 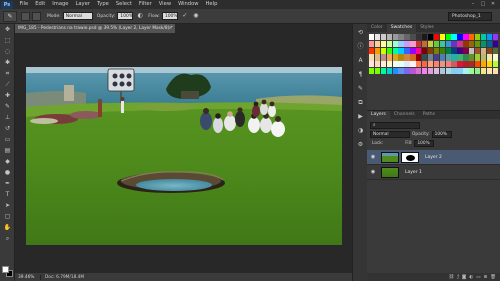 I want to click on adjust-icon: ◐, so click(x=471, y=277).